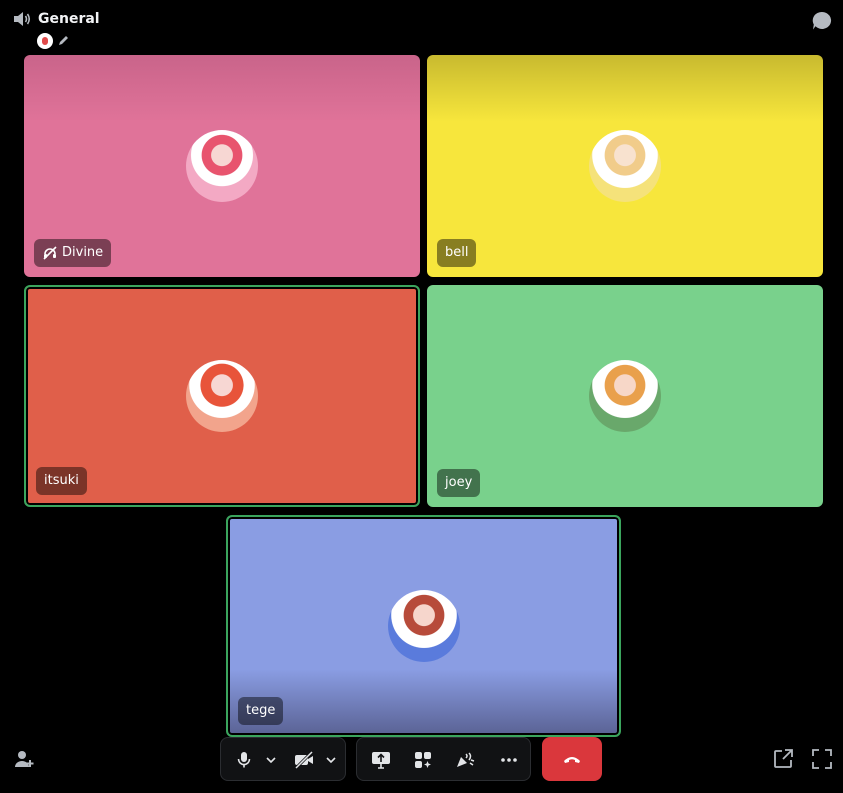 This screenshot has height=793, width=843. I want to click on voice-channel-header: General, so click(421, 26).